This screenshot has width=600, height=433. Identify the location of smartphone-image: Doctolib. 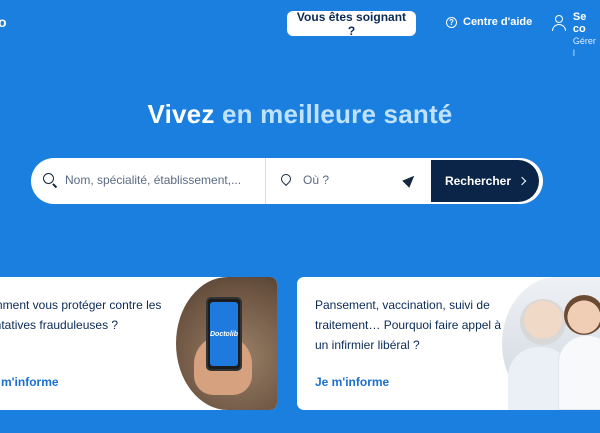
(224, 334).